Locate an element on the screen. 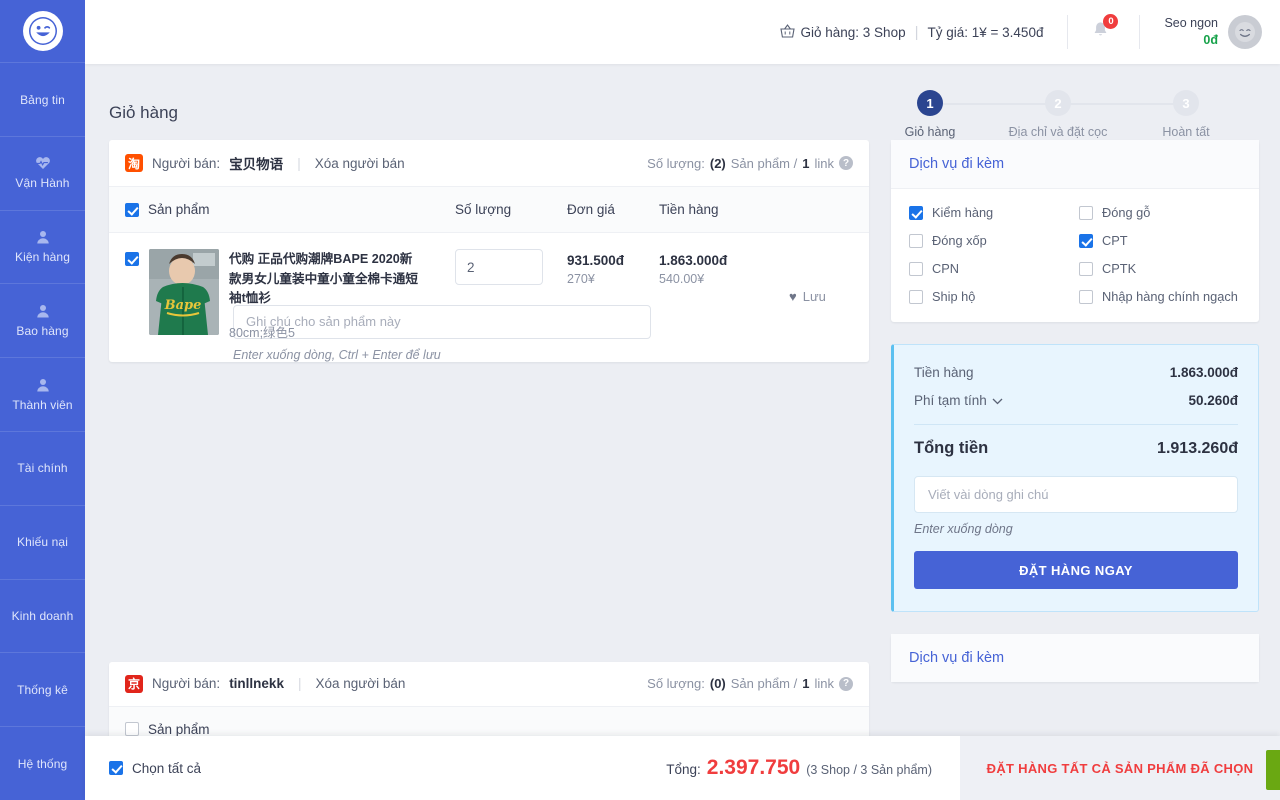 The width and height of the screenshot is (1280, 800). cart-shop-count: Giỏ hàng: 3 Shop is located at coordinates (853, 32).